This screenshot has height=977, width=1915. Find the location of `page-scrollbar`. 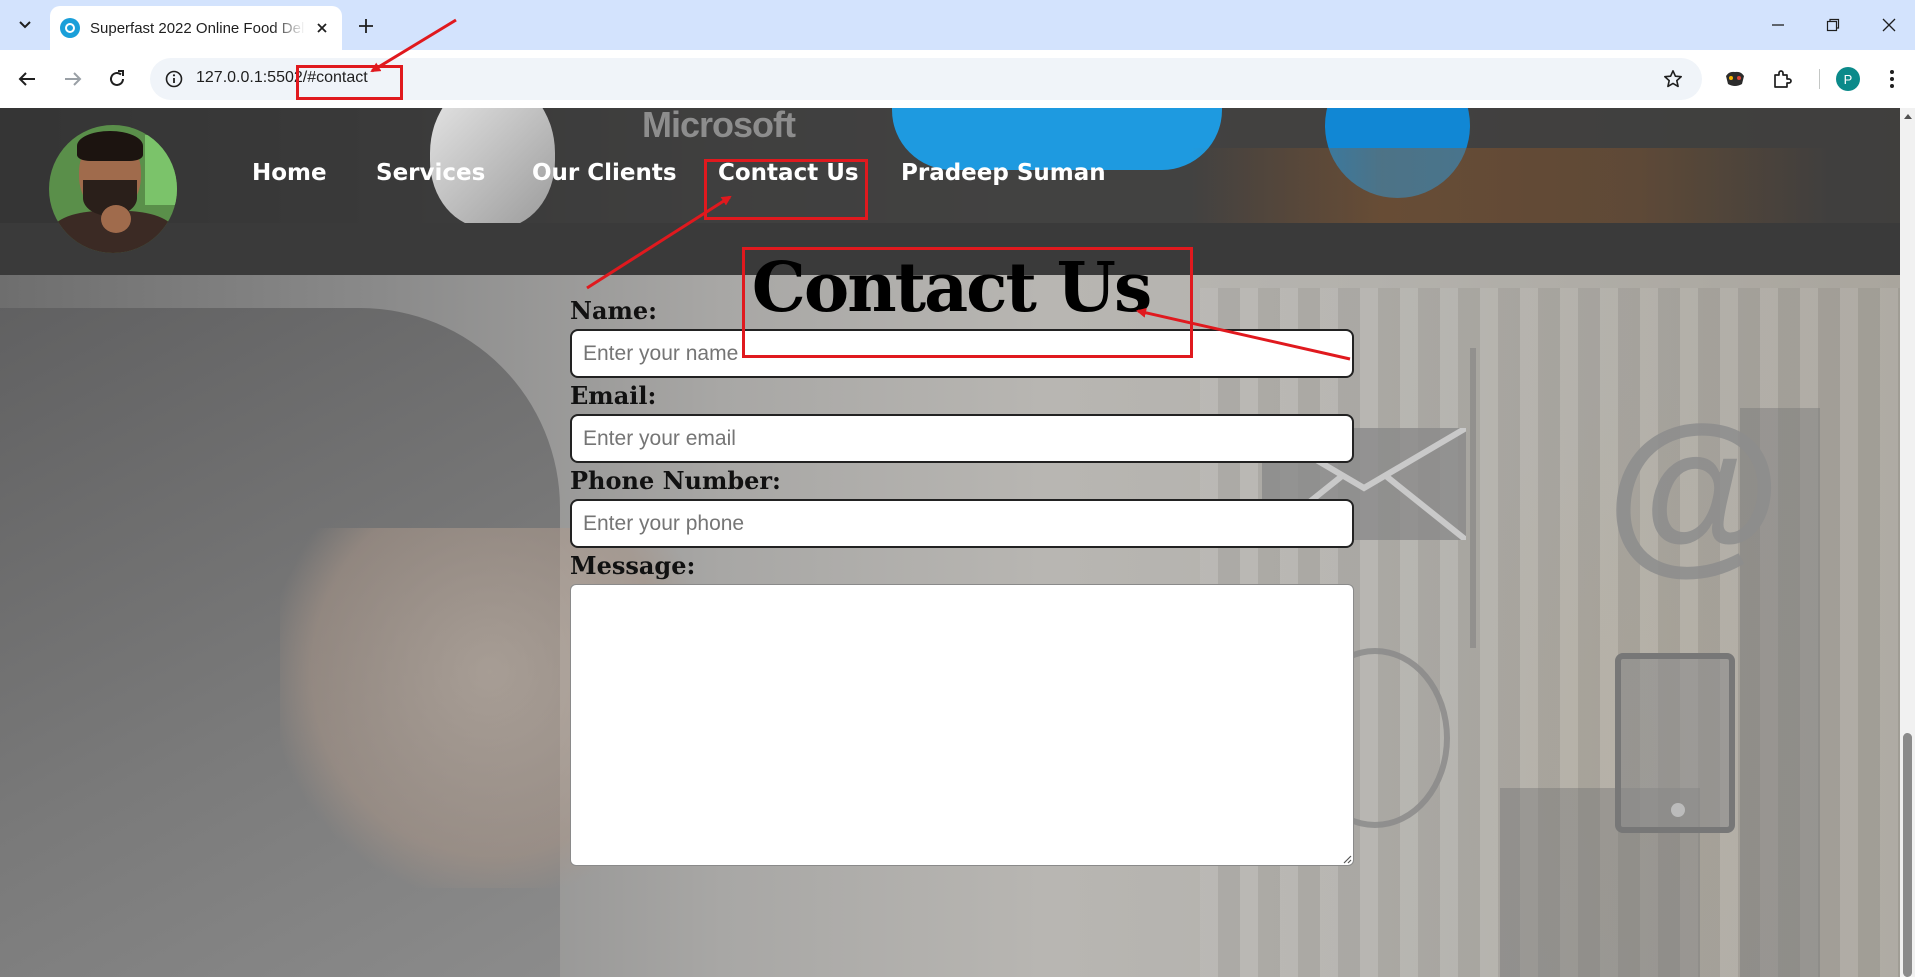

page-scrollbar is located at coordinates (1907, 542).